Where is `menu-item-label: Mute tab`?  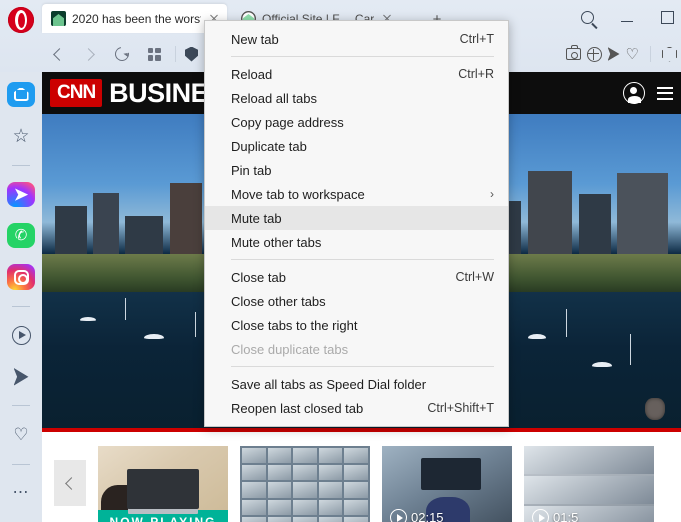 menu-item-label: Mute tab is located at coordinates (256, 218).